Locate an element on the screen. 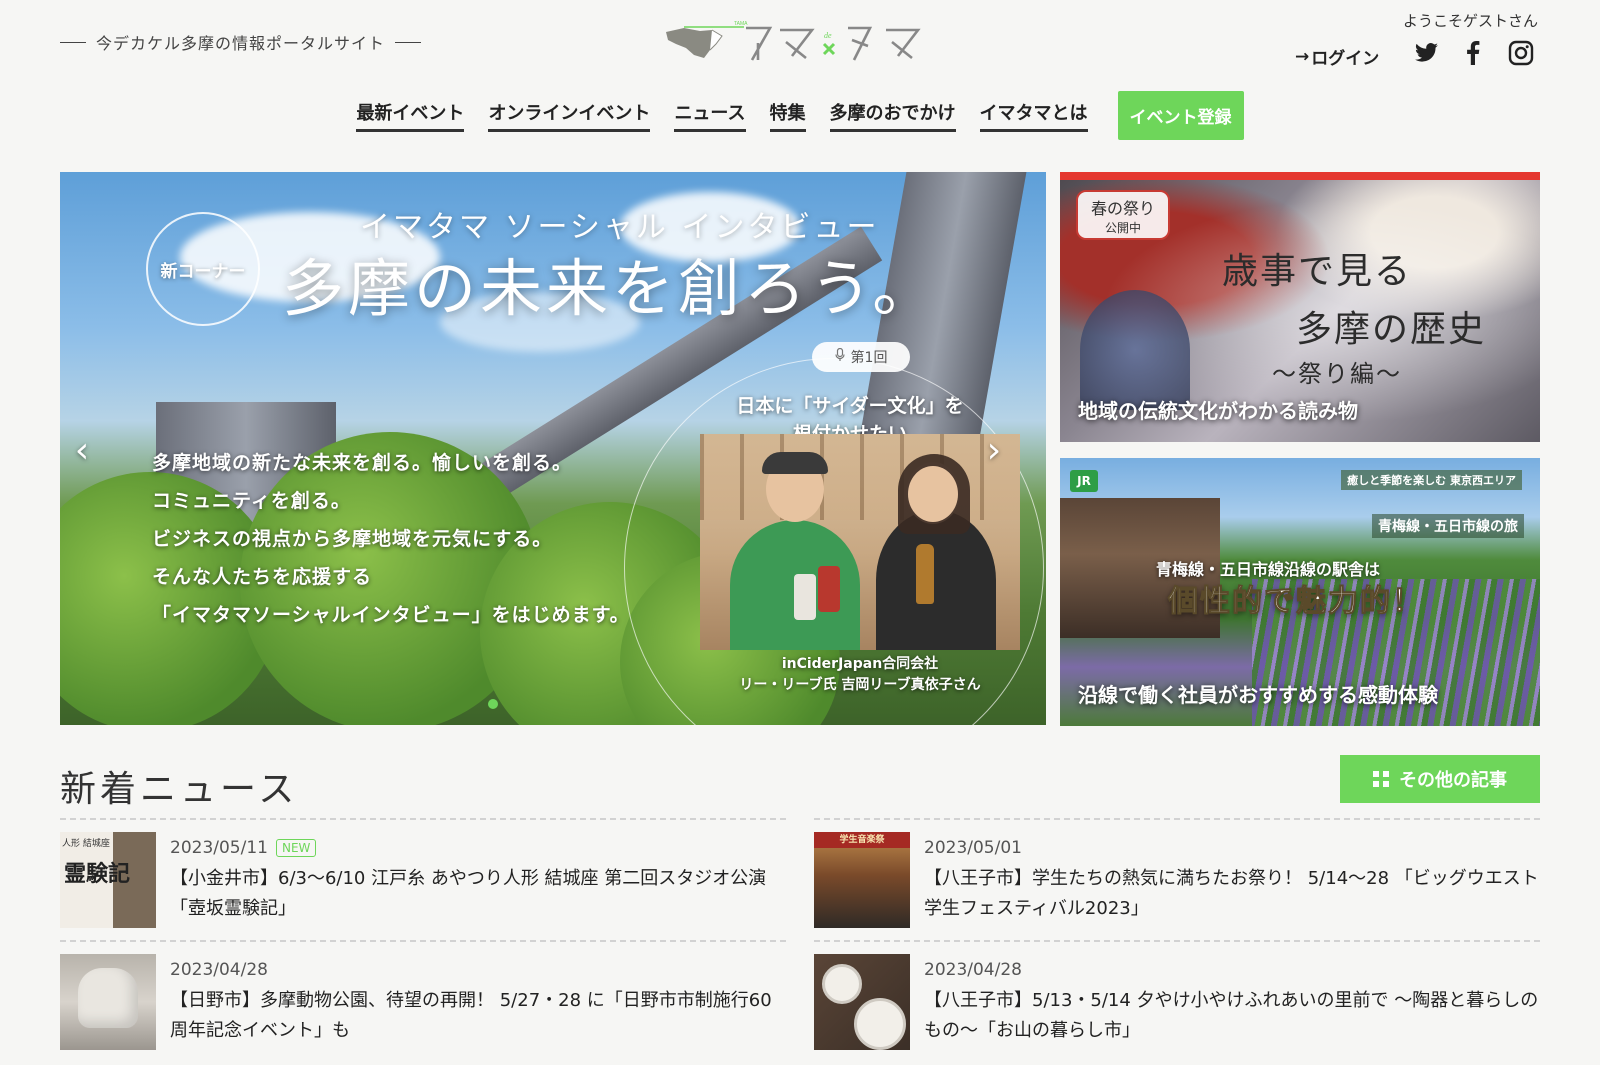  interviewee-credit: inCiderJapan合同会社 リー・リーブ氏 吉岡リーブ真依子さん is located at coordinates (860, 675).